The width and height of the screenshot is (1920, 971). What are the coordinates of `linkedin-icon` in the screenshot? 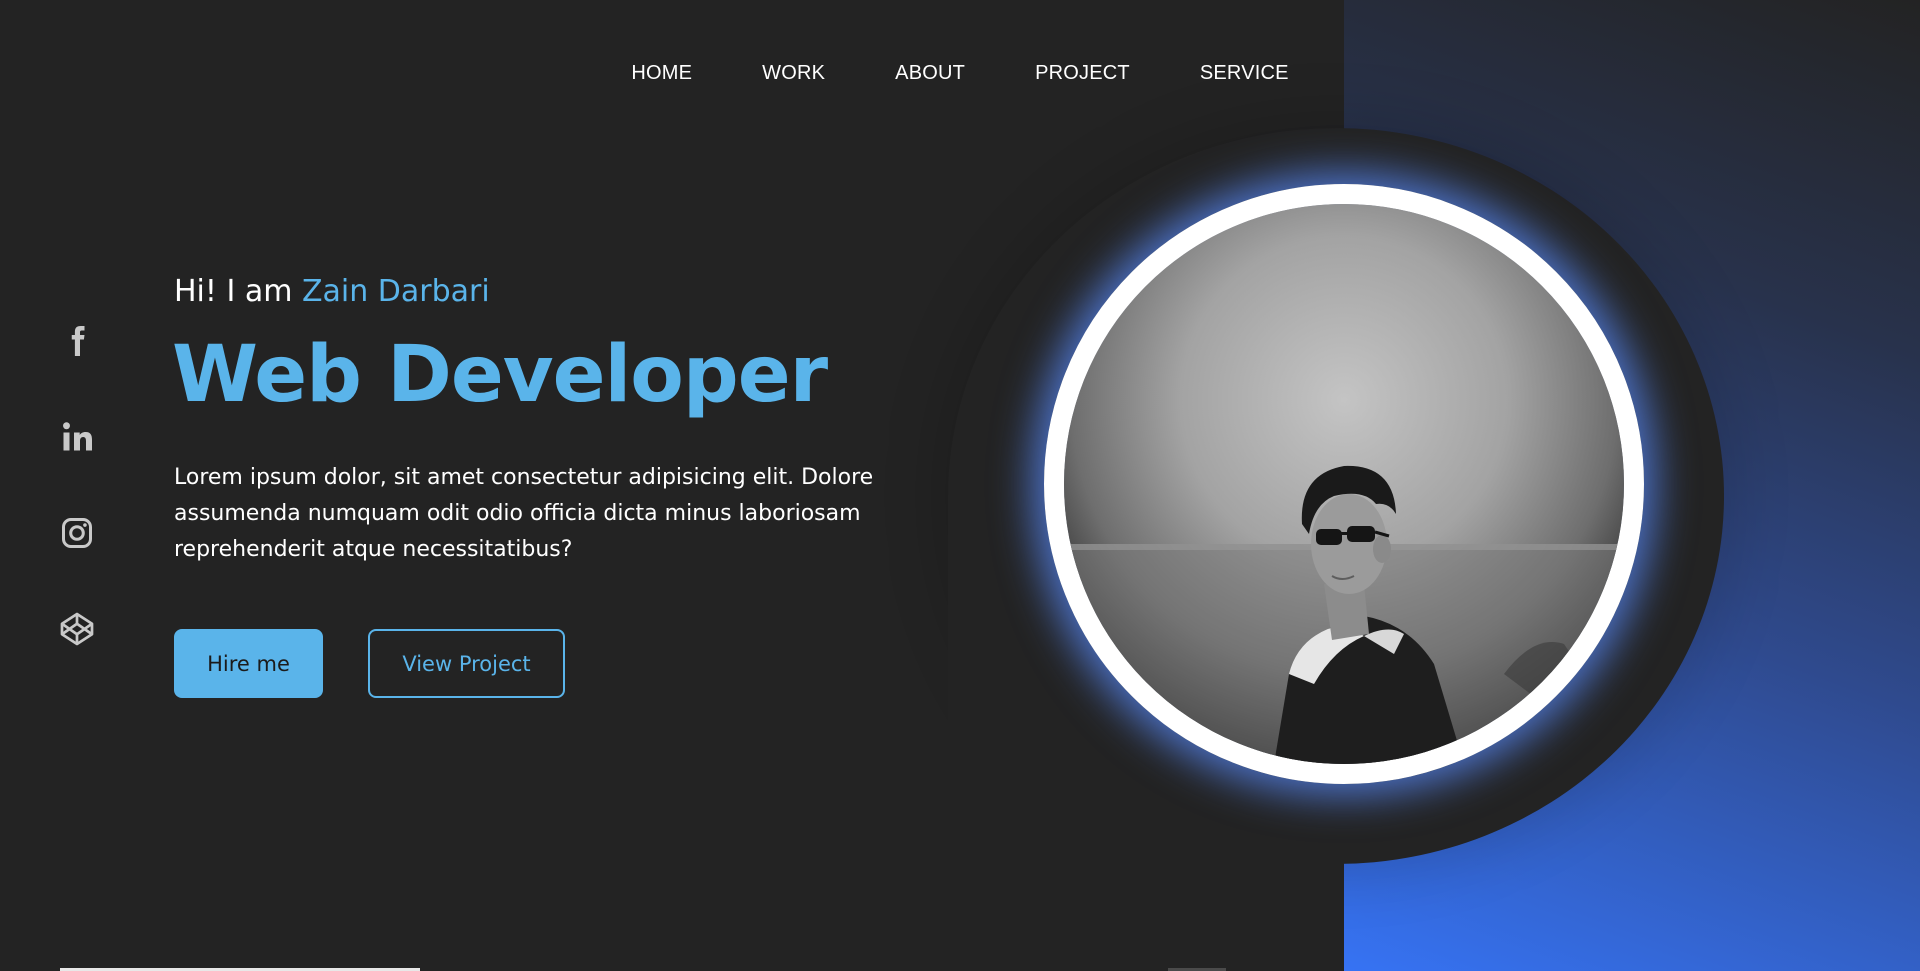 It's located at (77, 436).